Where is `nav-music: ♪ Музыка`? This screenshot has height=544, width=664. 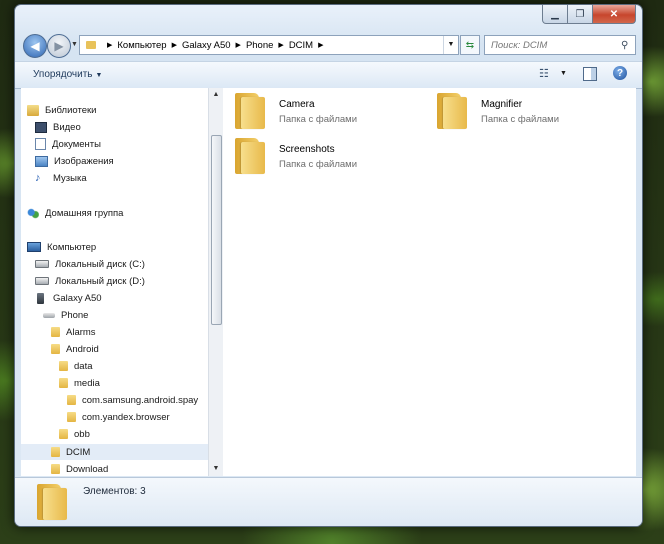
nav-music: ♪ Музыка is located at coordinates (61, 178).